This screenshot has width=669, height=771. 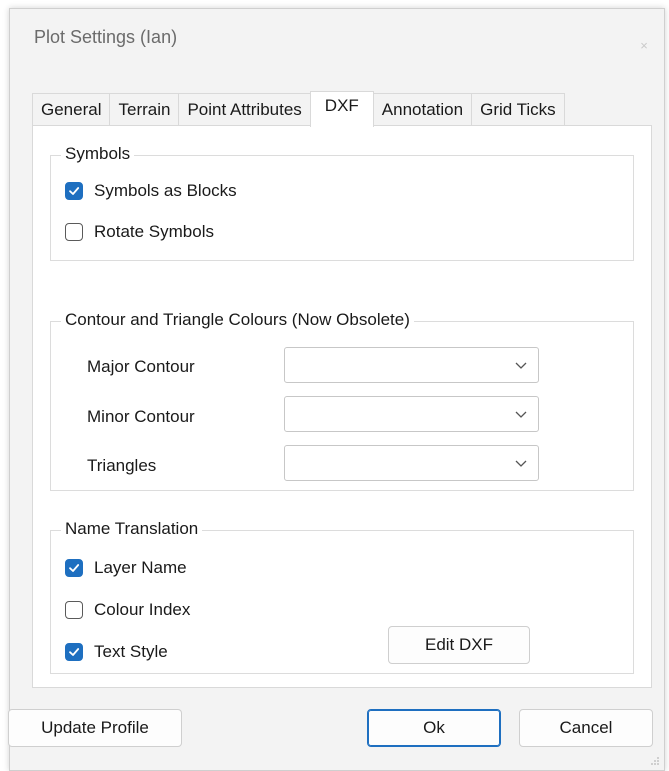 I want to click on minor-contour-label: Minor Contour, so click(x=141, y=416).